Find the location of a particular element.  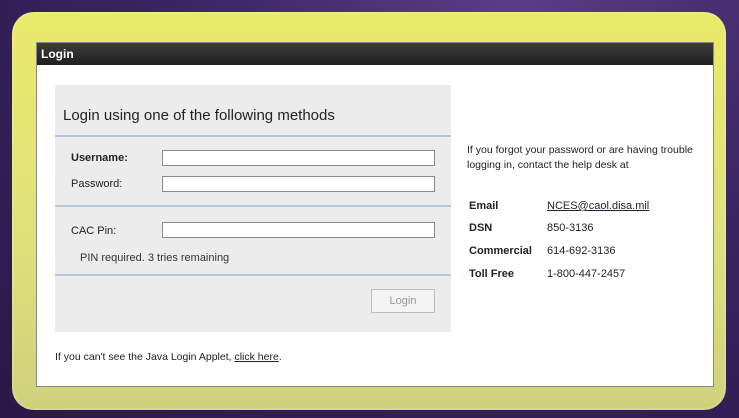

username-label: Username: is located at coordinates (99, 158).